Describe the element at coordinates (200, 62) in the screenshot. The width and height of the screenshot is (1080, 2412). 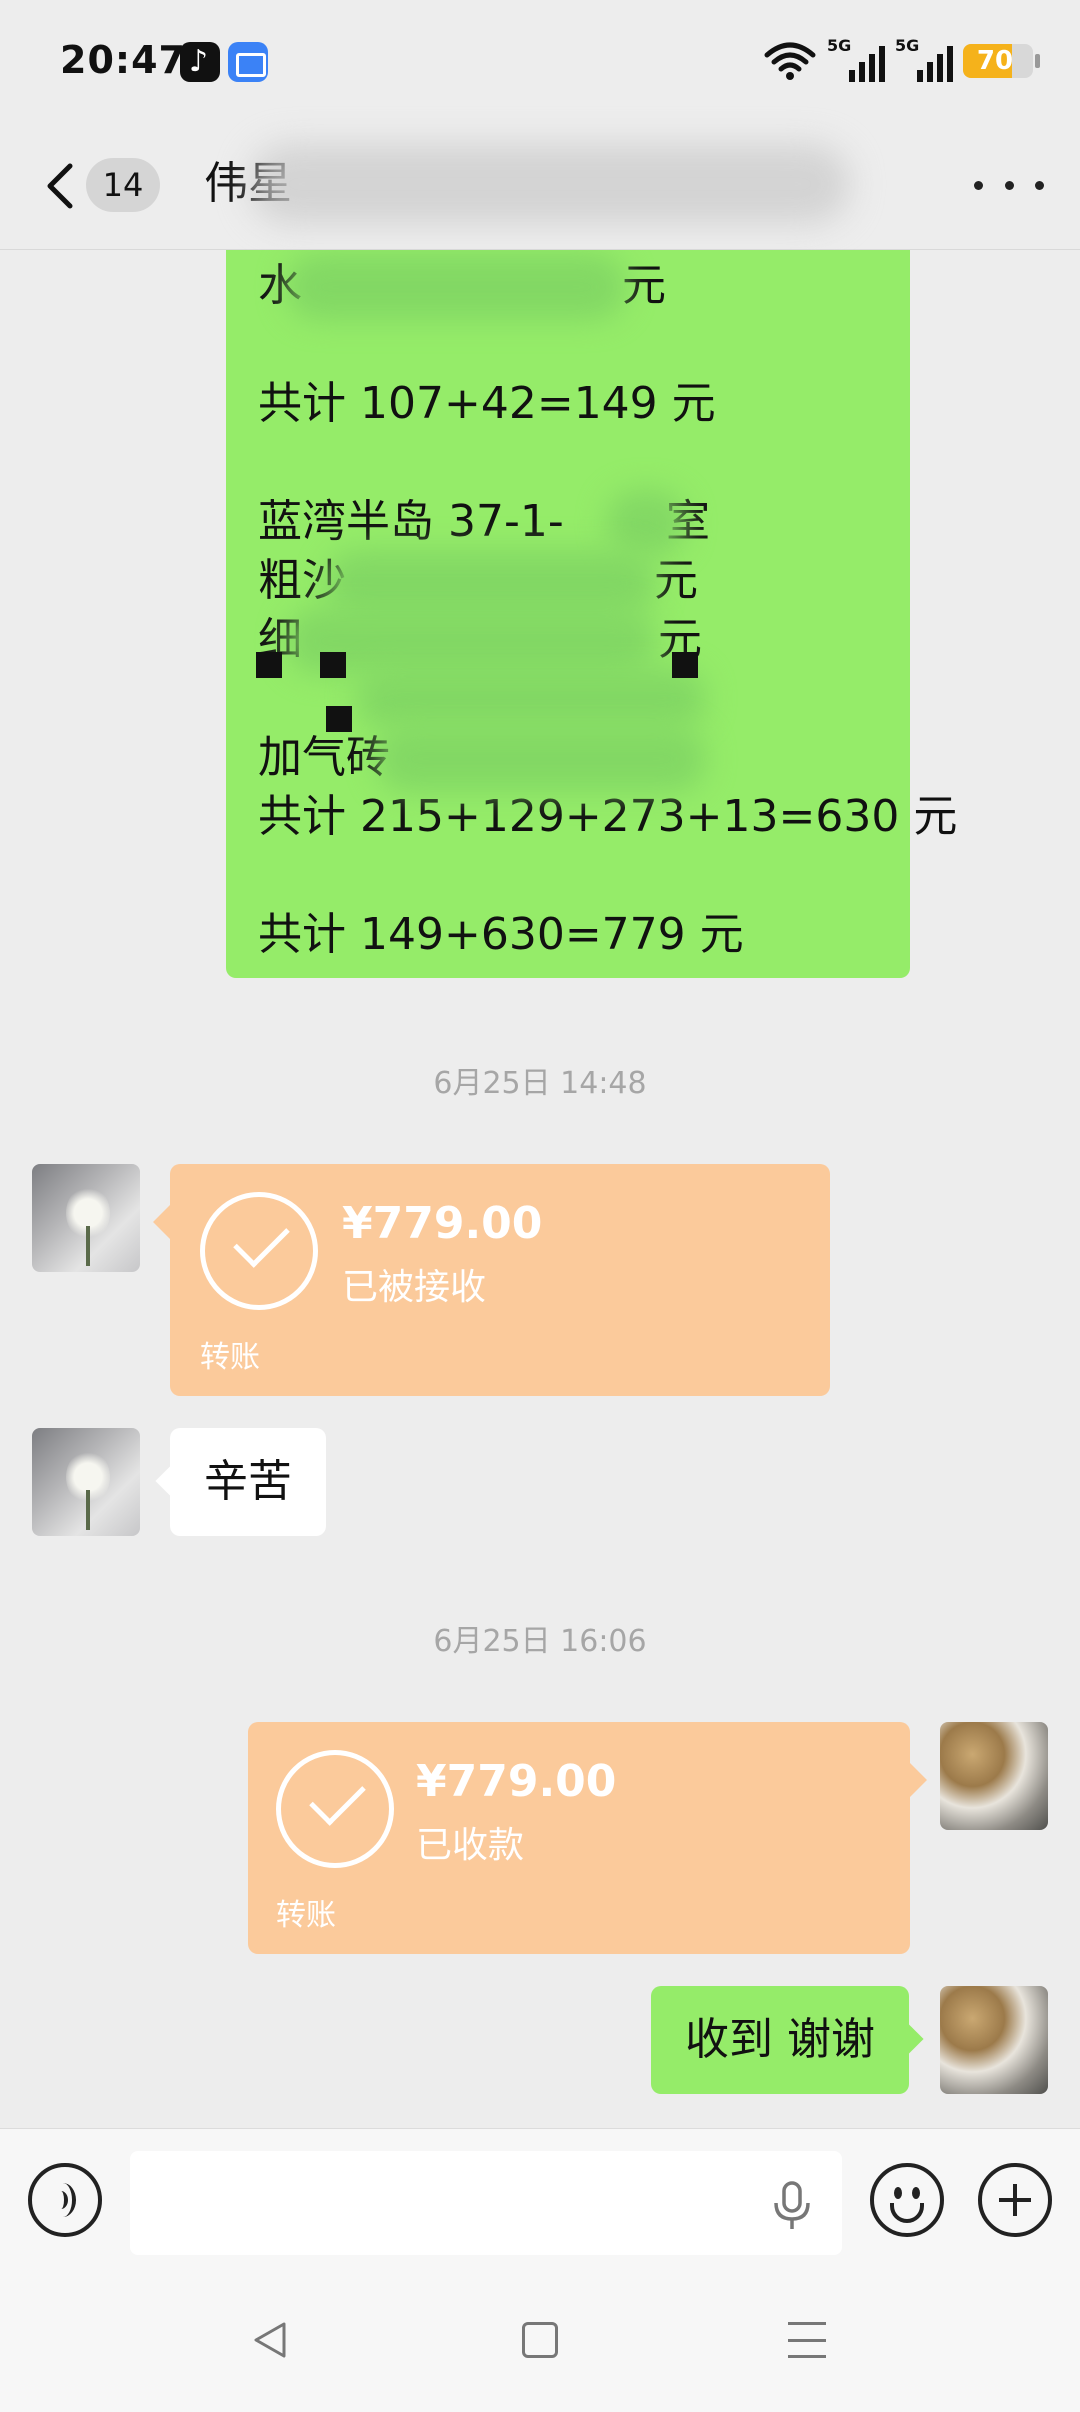
I see `tiktok-icon` at that location.